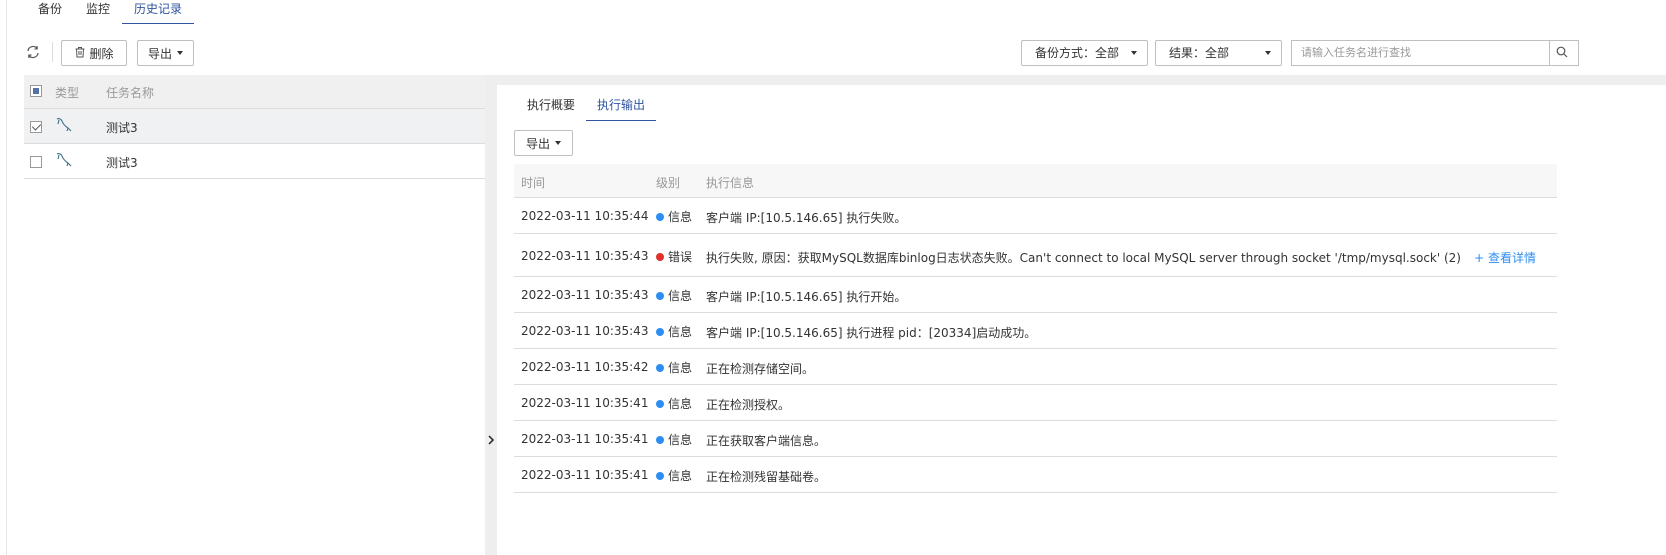  What do you see at coordinates (766, 441) in the screenshot?
I see `log-message: 正在获取客户端信息。` at bounding box center [766, 441].